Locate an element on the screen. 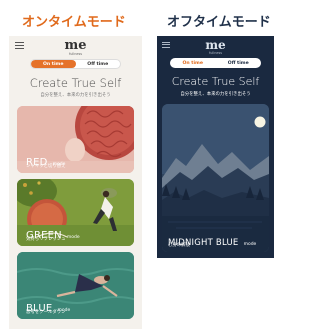  blue-mode-card: BLUE mode 思考をクールダウン is located at coordinates (75, 285).